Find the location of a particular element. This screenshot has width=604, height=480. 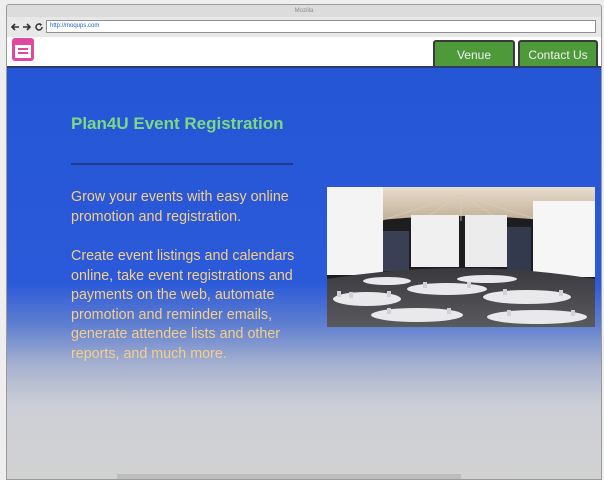

nav-tab-venue: Venue is located at coordinates (474, 53).